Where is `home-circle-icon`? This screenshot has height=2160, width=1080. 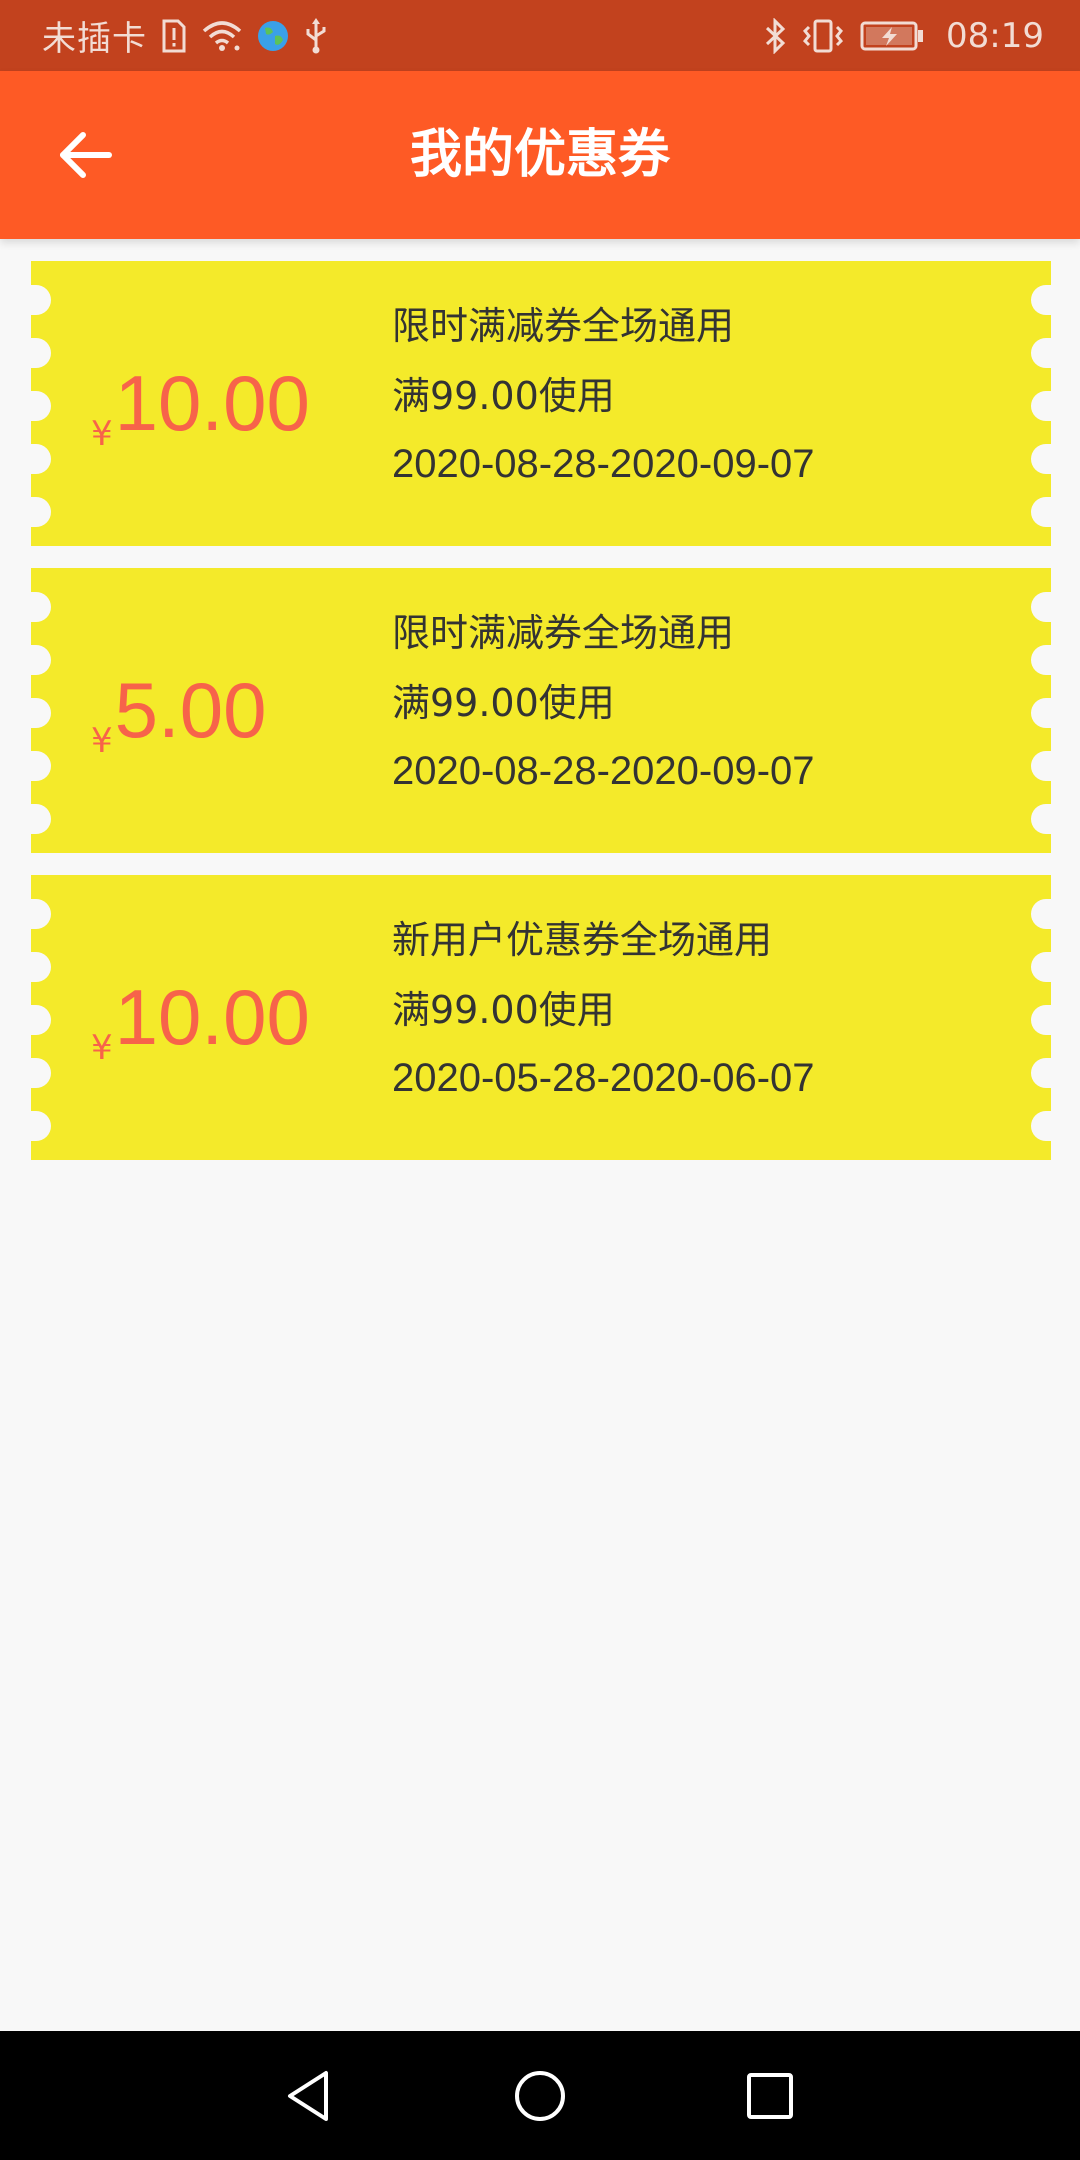 home-circle-icon is located at coordinates (540, 2096).